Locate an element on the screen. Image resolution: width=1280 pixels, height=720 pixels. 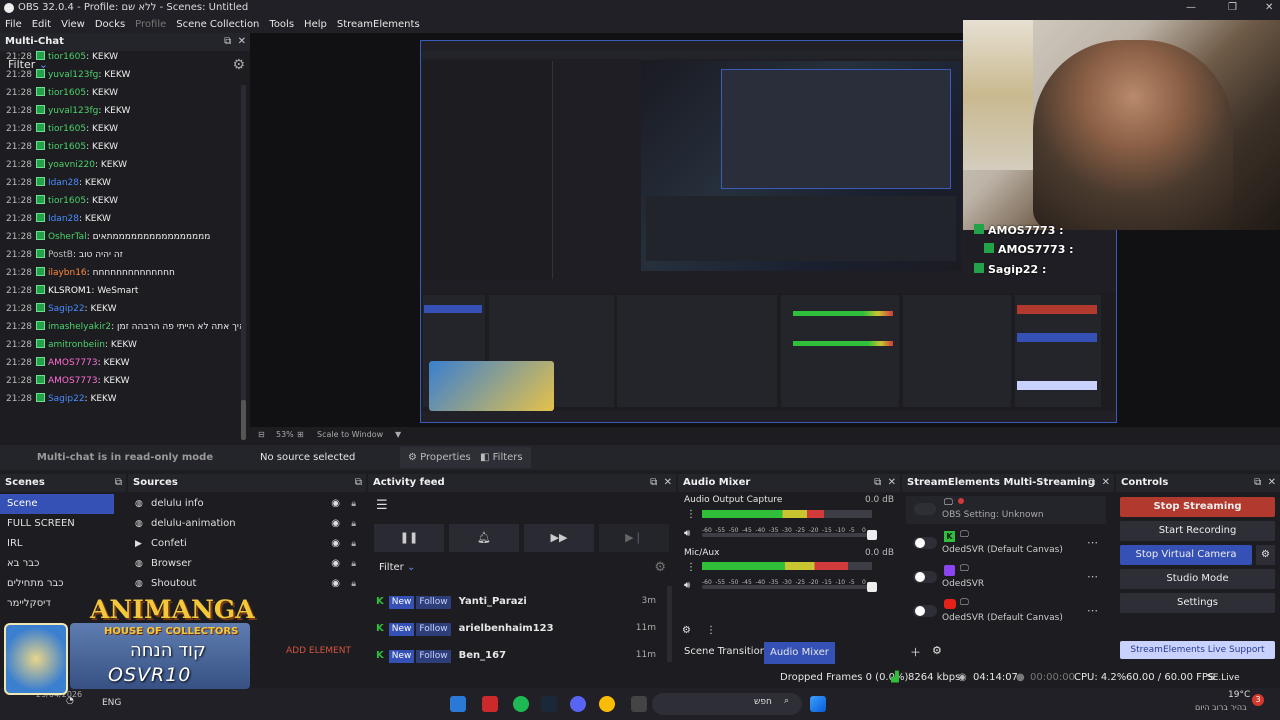
source-item: ◍ Browser ◉ 🔒︎ is located at coordinates (247, 564).